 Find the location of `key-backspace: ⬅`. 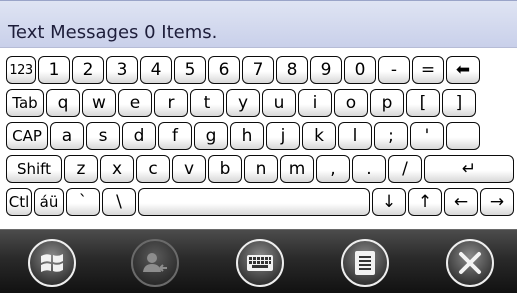

key-backspace: ⬅ is located at coordinates (463, 70).